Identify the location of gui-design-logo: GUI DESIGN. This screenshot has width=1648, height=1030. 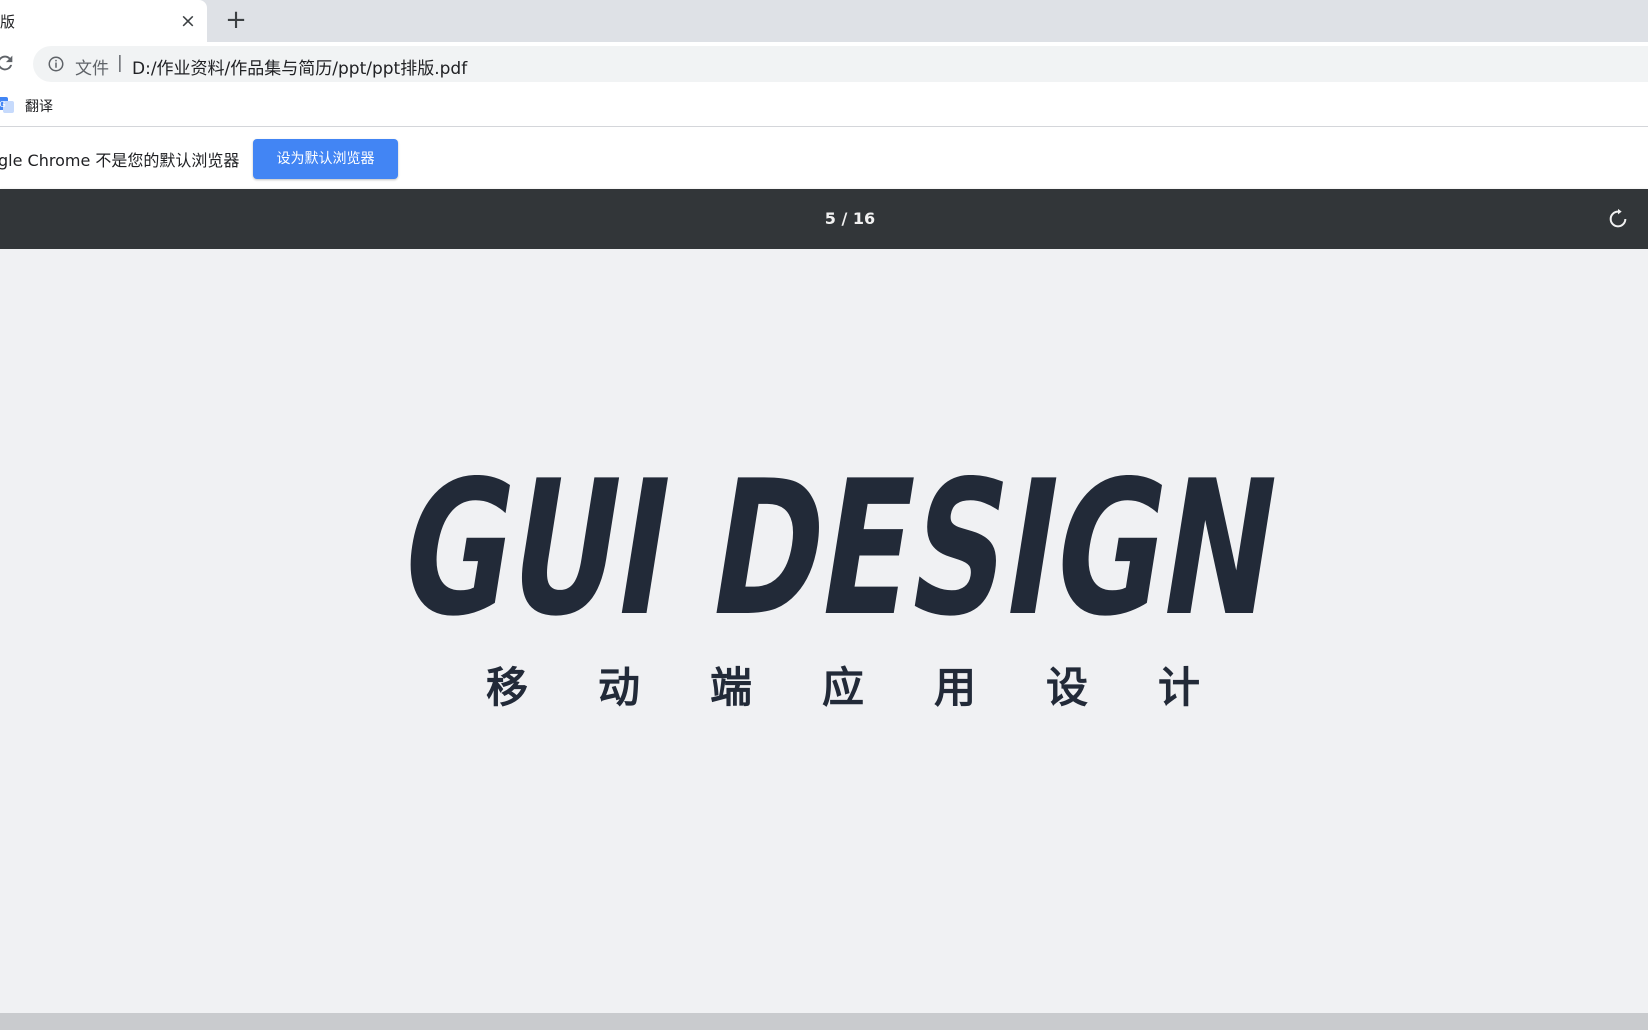
(843, 550).